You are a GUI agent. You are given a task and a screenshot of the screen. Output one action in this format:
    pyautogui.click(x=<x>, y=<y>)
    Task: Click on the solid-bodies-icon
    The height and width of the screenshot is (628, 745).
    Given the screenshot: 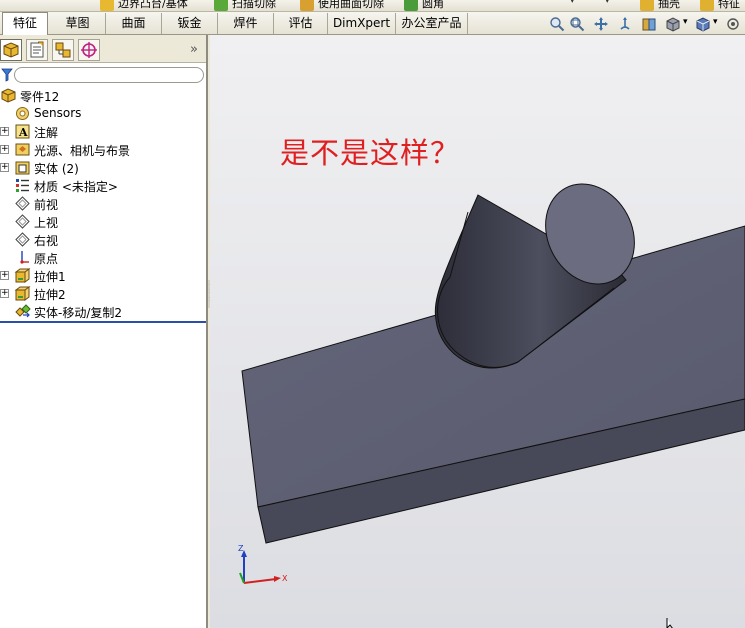 What is the action you would take?
    pyautogui.click(x=22, y=167)
    